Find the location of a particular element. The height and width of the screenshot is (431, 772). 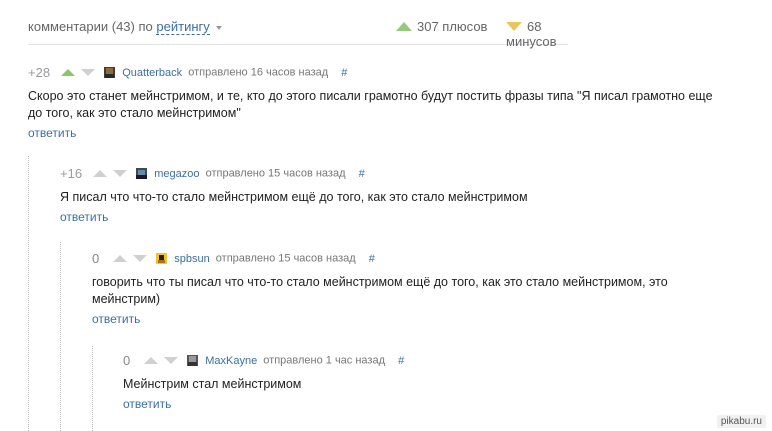

sort-by-rating-link: рейтингу is located at coordinates (183, 27).